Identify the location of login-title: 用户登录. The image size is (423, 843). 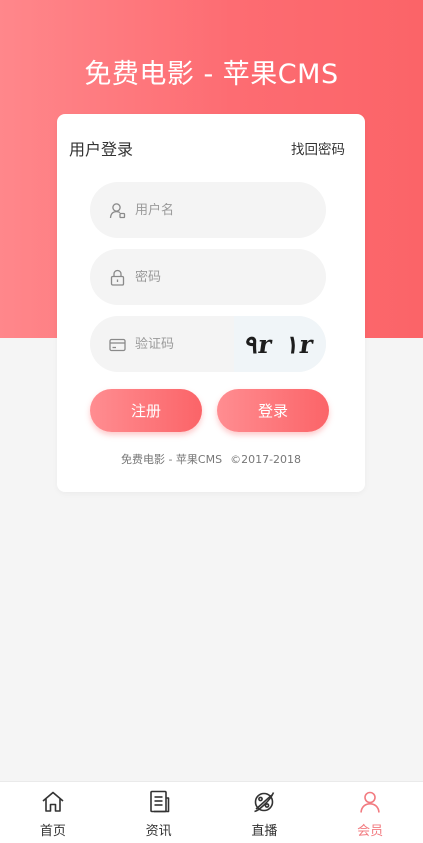
(101, 149).